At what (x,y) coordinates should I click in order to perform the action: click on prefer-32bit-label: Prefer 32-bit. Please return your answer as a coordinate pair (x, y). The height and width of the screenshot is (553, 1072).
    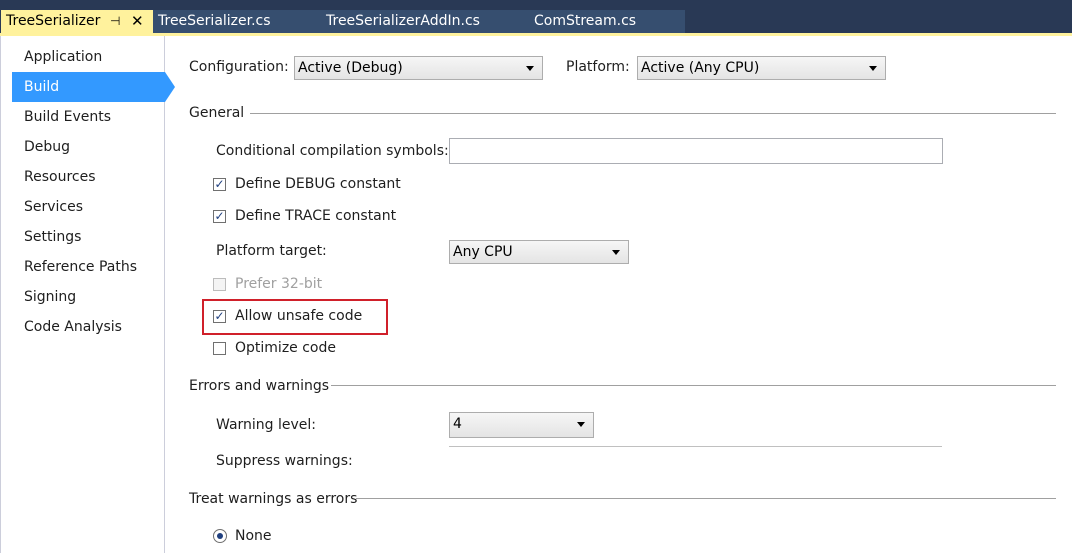
    Looking at the image, I should click on (279, 284).